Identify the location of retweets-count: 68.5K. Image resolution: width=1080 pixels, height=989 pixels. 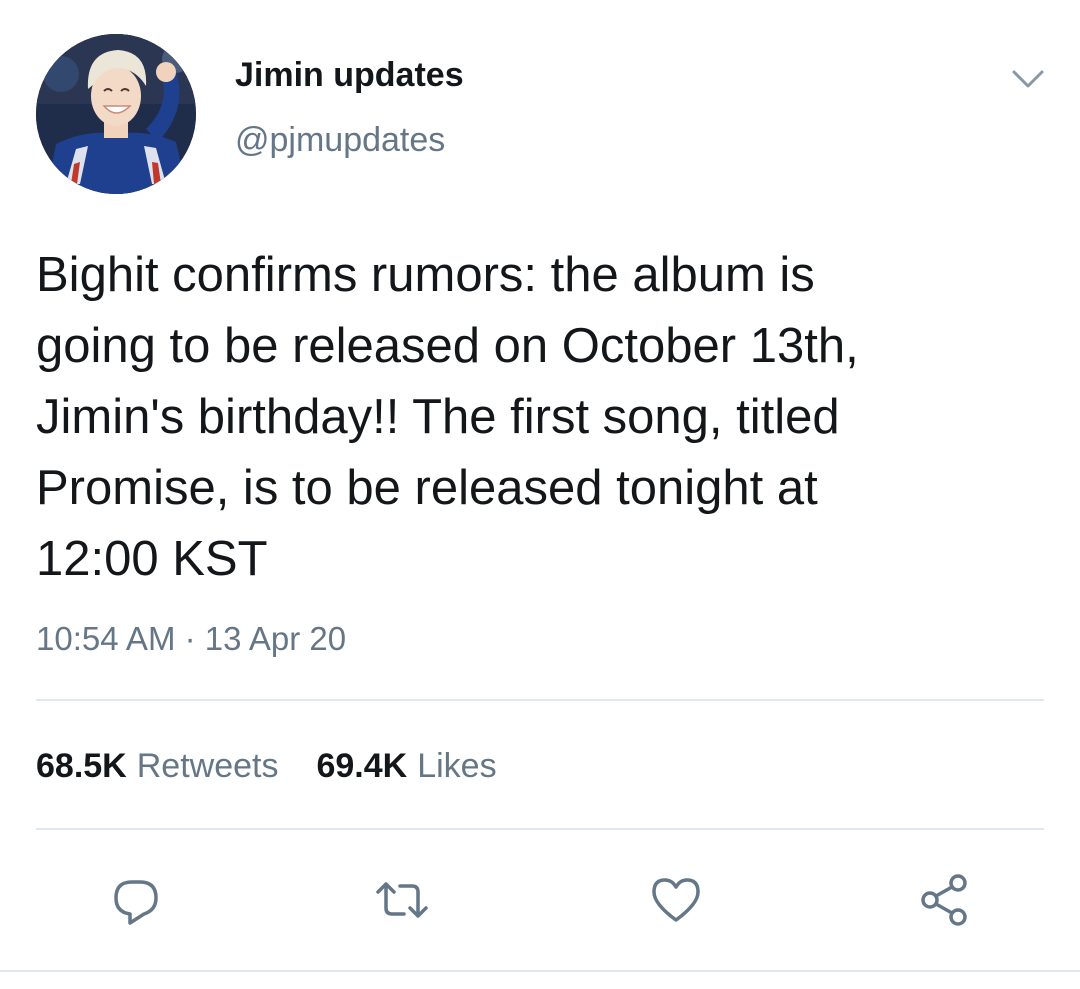
(81, 766).